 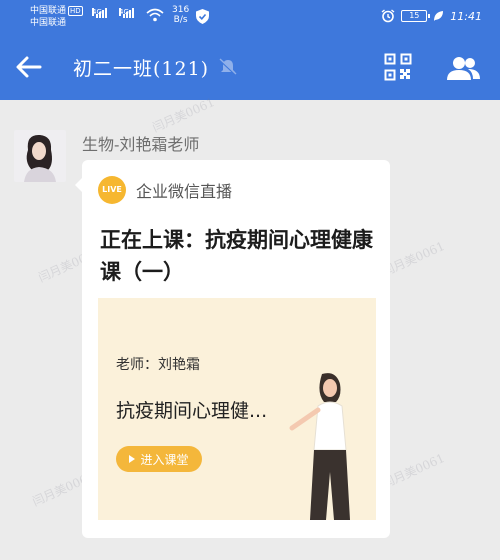 What do you see at coordinates (181, 10) in the screenshot?
I see `speed-value: 316` at bounding box center [181, 10].